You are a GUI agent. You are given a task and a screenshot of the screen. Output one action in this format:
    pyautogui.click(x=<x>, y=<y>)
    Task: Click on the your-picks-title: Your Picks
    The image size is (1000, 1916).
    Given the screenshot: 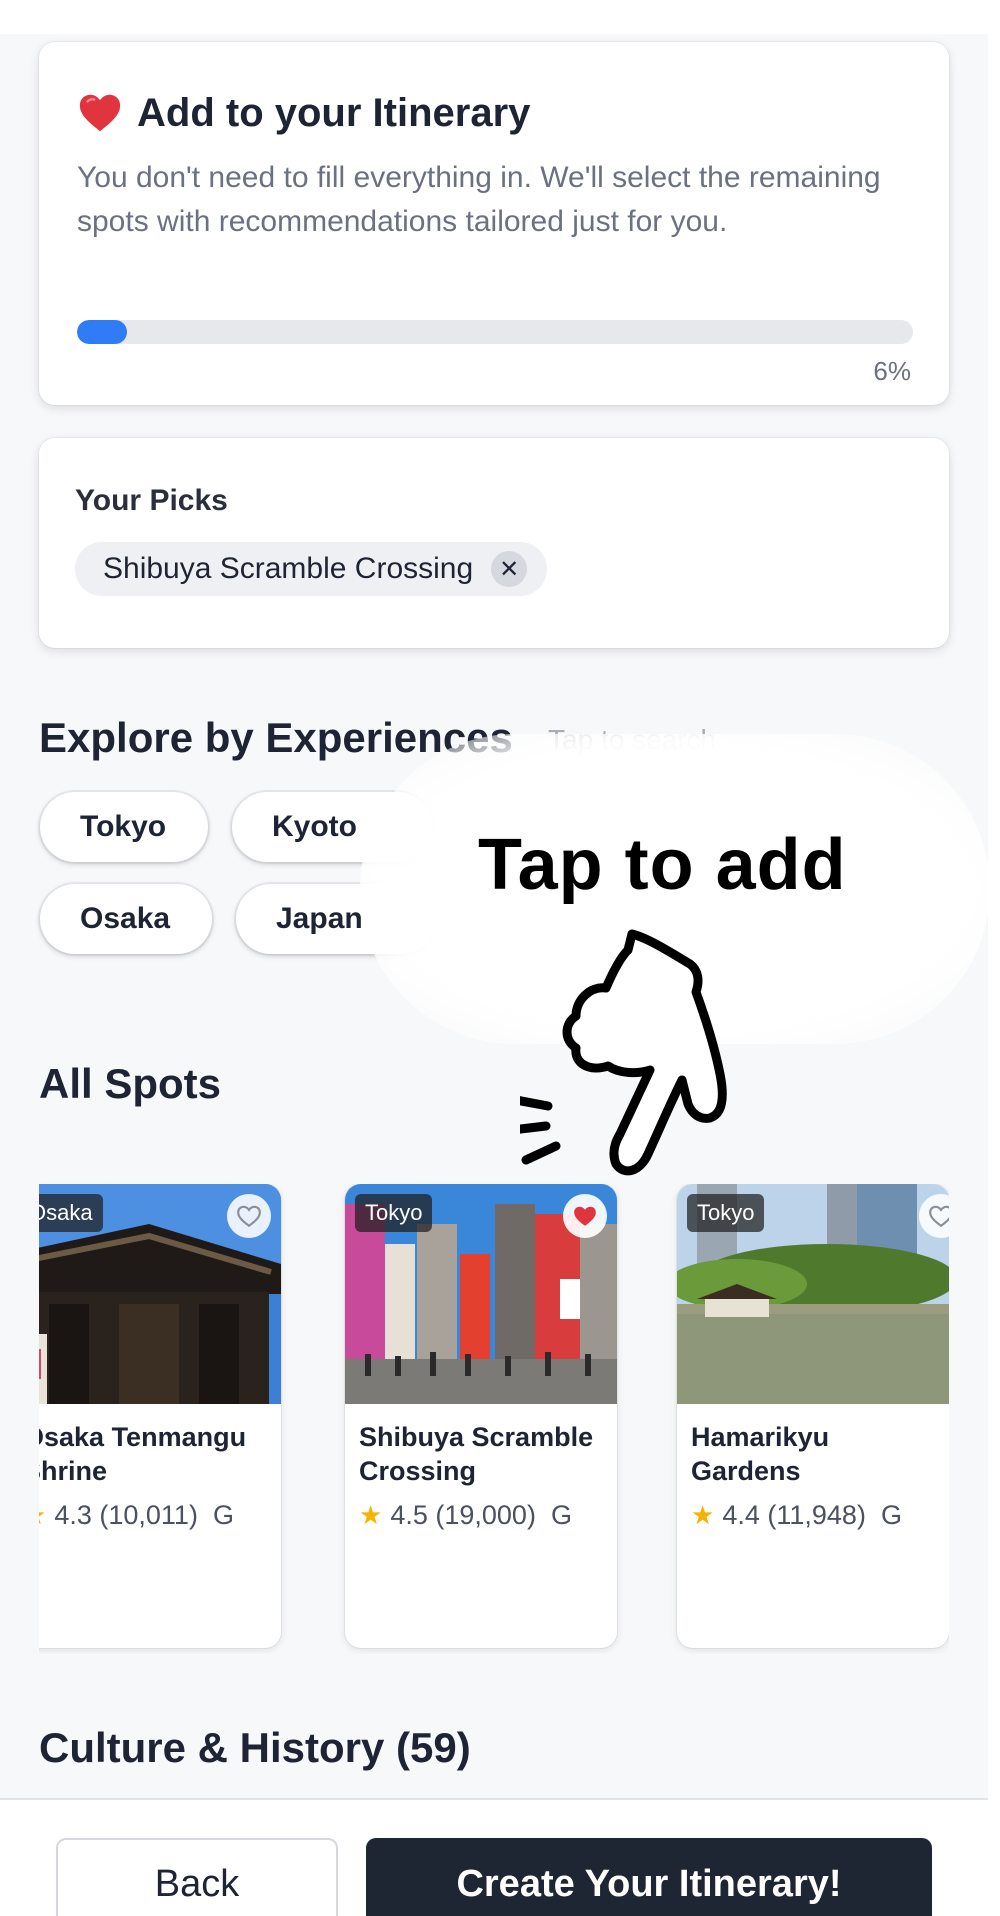 What is the action you would take?
    pyautogui.click(x=151, y=500)
    